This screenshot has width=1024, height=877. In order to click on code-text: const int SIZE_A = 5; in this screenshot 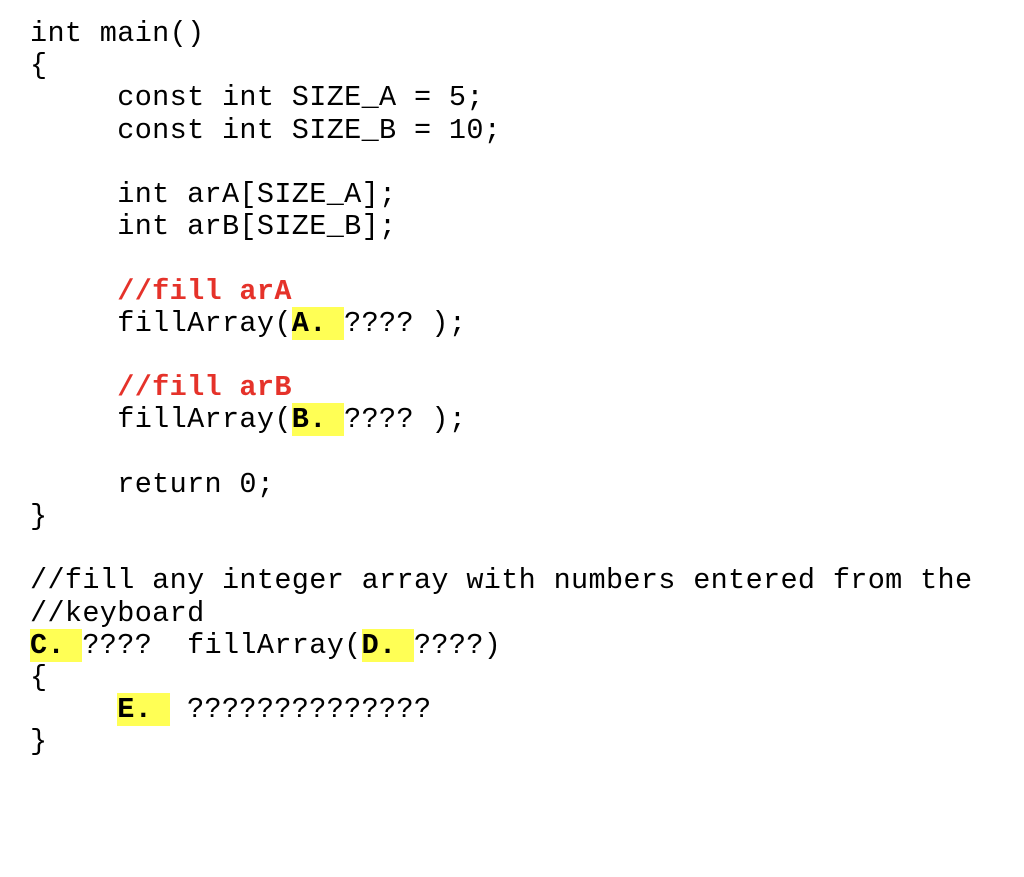, I will do `click(257, 98)`.